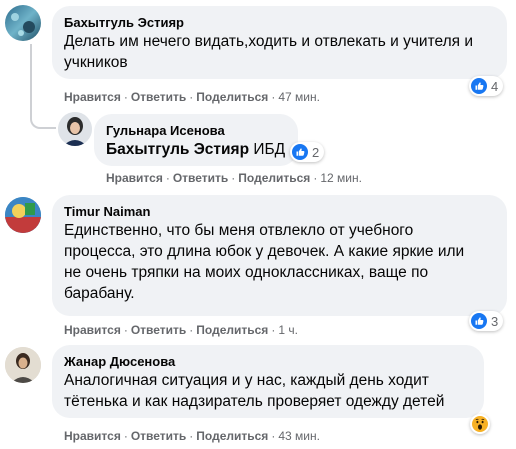 The height and width of the screenshot is (449, 516). I want to click on comment-actions: Нравится · Ответить · Поделиться · 12 мин., so click(234, 178).